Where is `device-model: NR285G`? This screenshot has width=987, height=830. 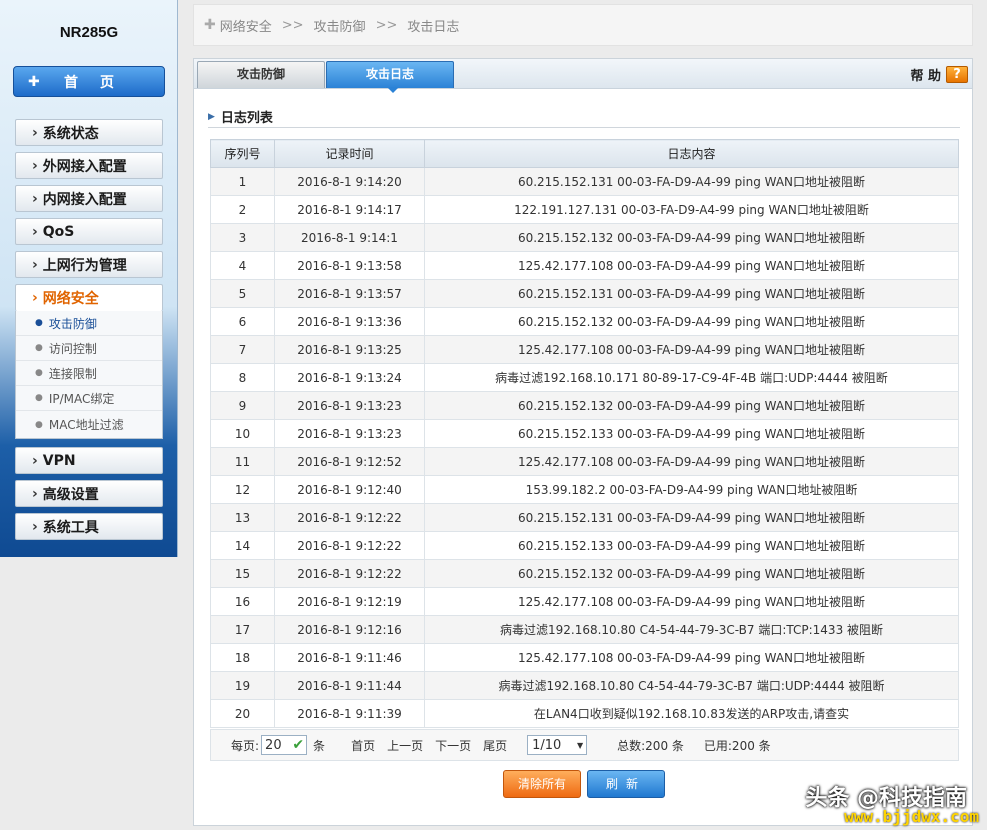
device-model: NR285G is located at coordinates (89, 32).